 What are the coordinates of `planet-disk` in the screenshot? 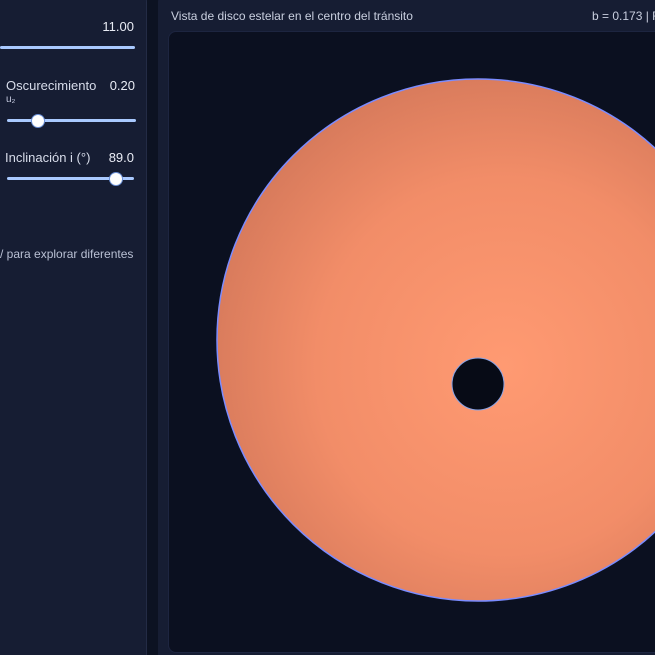 It's located at (478, 384).